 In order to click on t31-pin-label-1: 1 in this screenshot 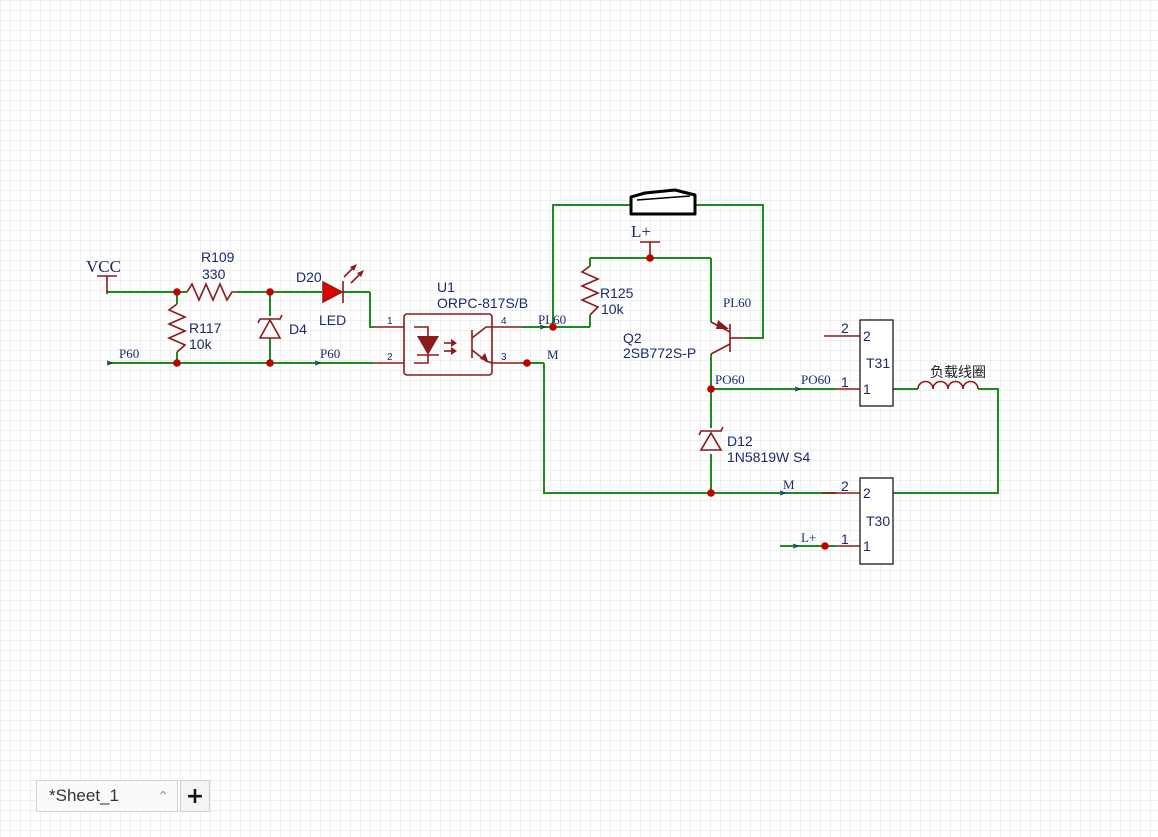, I will do `click(867, 389)`.